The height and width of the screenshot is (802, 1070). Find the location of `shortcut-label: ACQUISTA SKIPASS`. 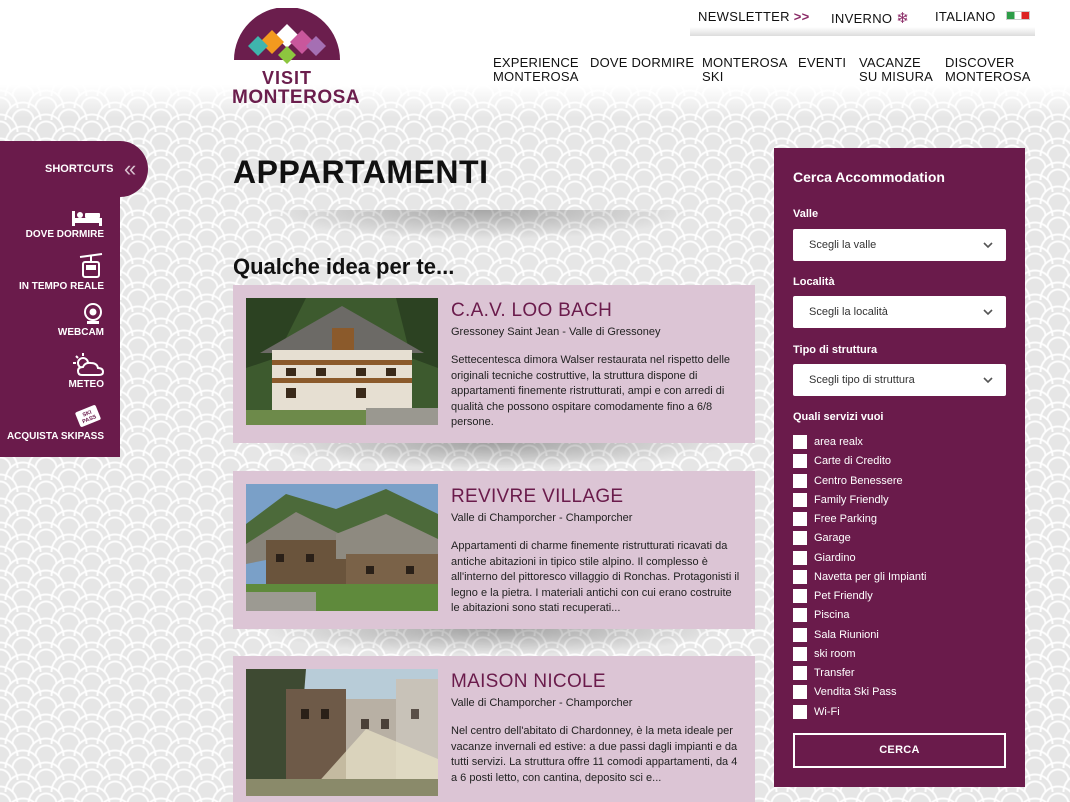

shortcut-label: ACQUISTA SKIPASS is located at coordinates (55, 436).